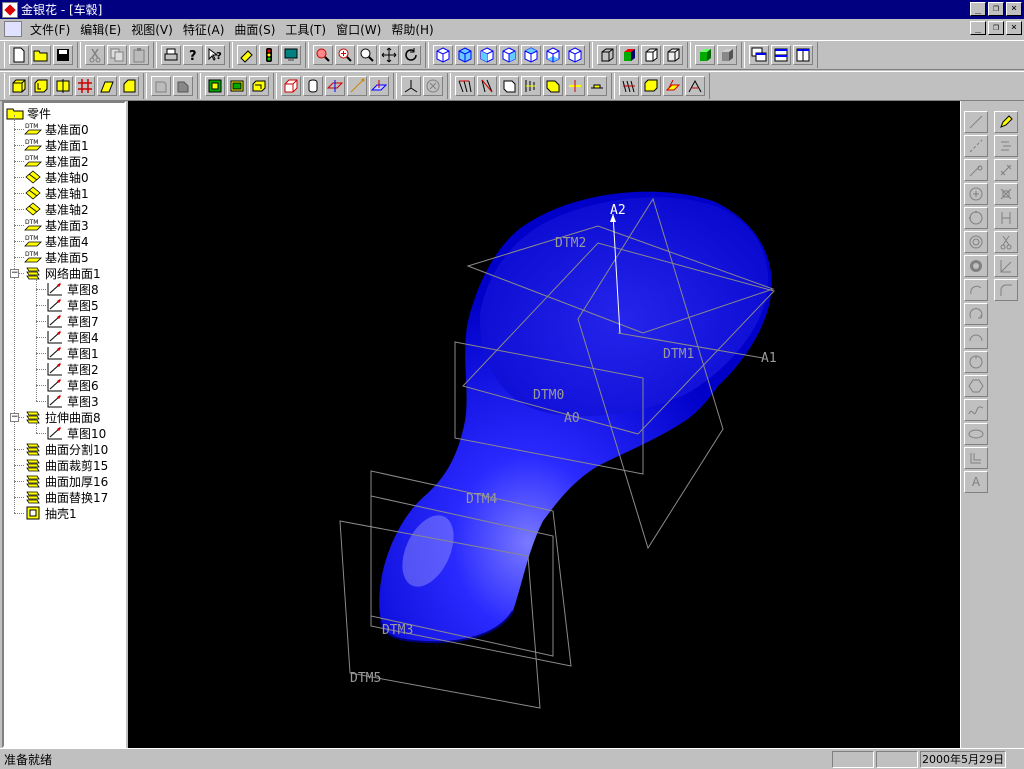  What do you see at coordinates (803, 55) in the screenshot?
I see `tile-vertical-icon` at bounding box center [803, 55].